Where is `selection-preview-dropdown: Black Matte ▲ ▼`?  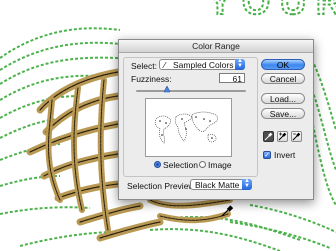
selection-preview-dropdown: Black Matte ▲ ▼ is located at coordinates (221, 184).